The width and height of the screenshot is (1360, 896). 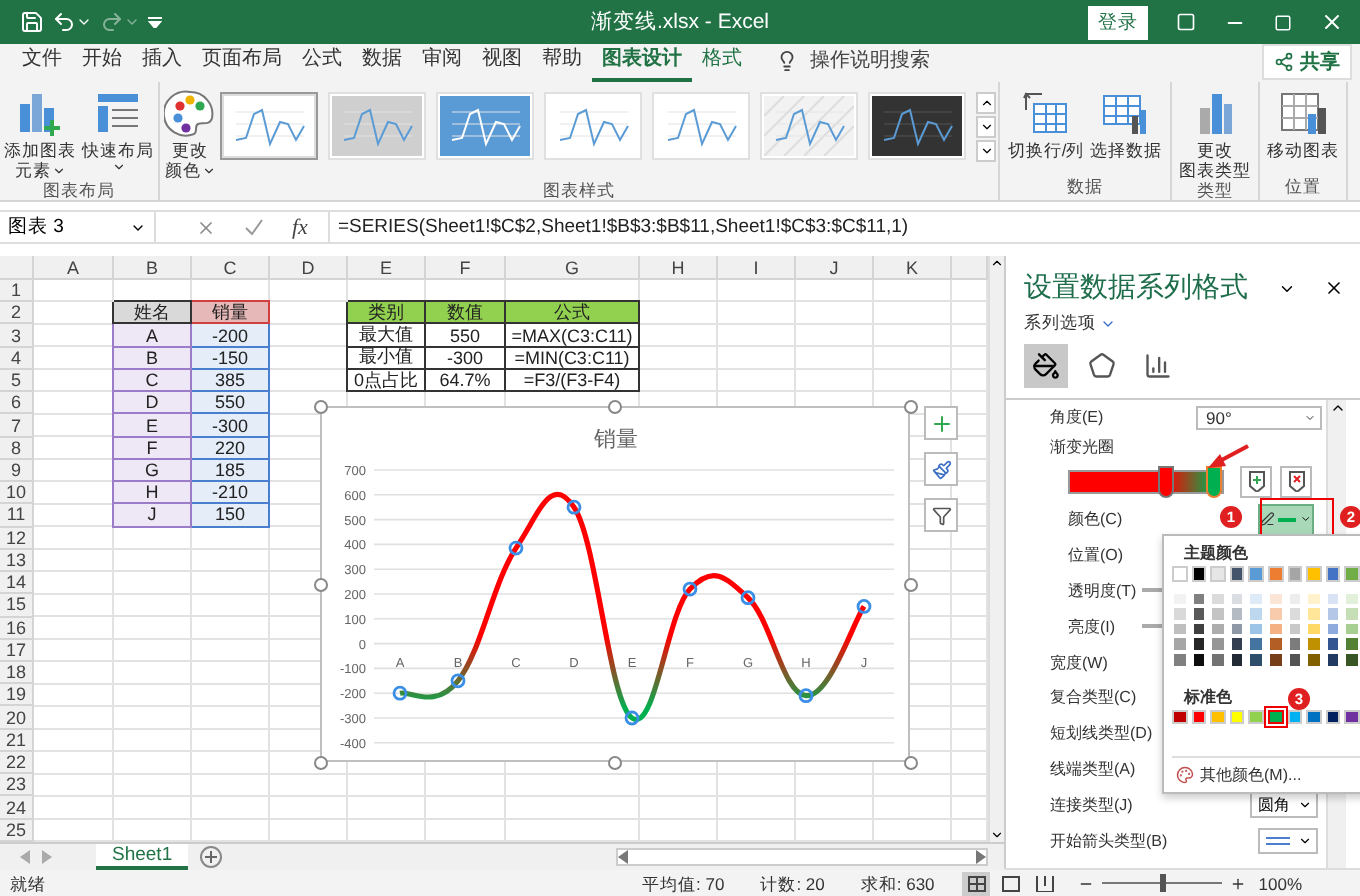 What do you see at coordinates (757, 268) in the screenshot?
I see `column-header: I` at bounding box center [757, 268].